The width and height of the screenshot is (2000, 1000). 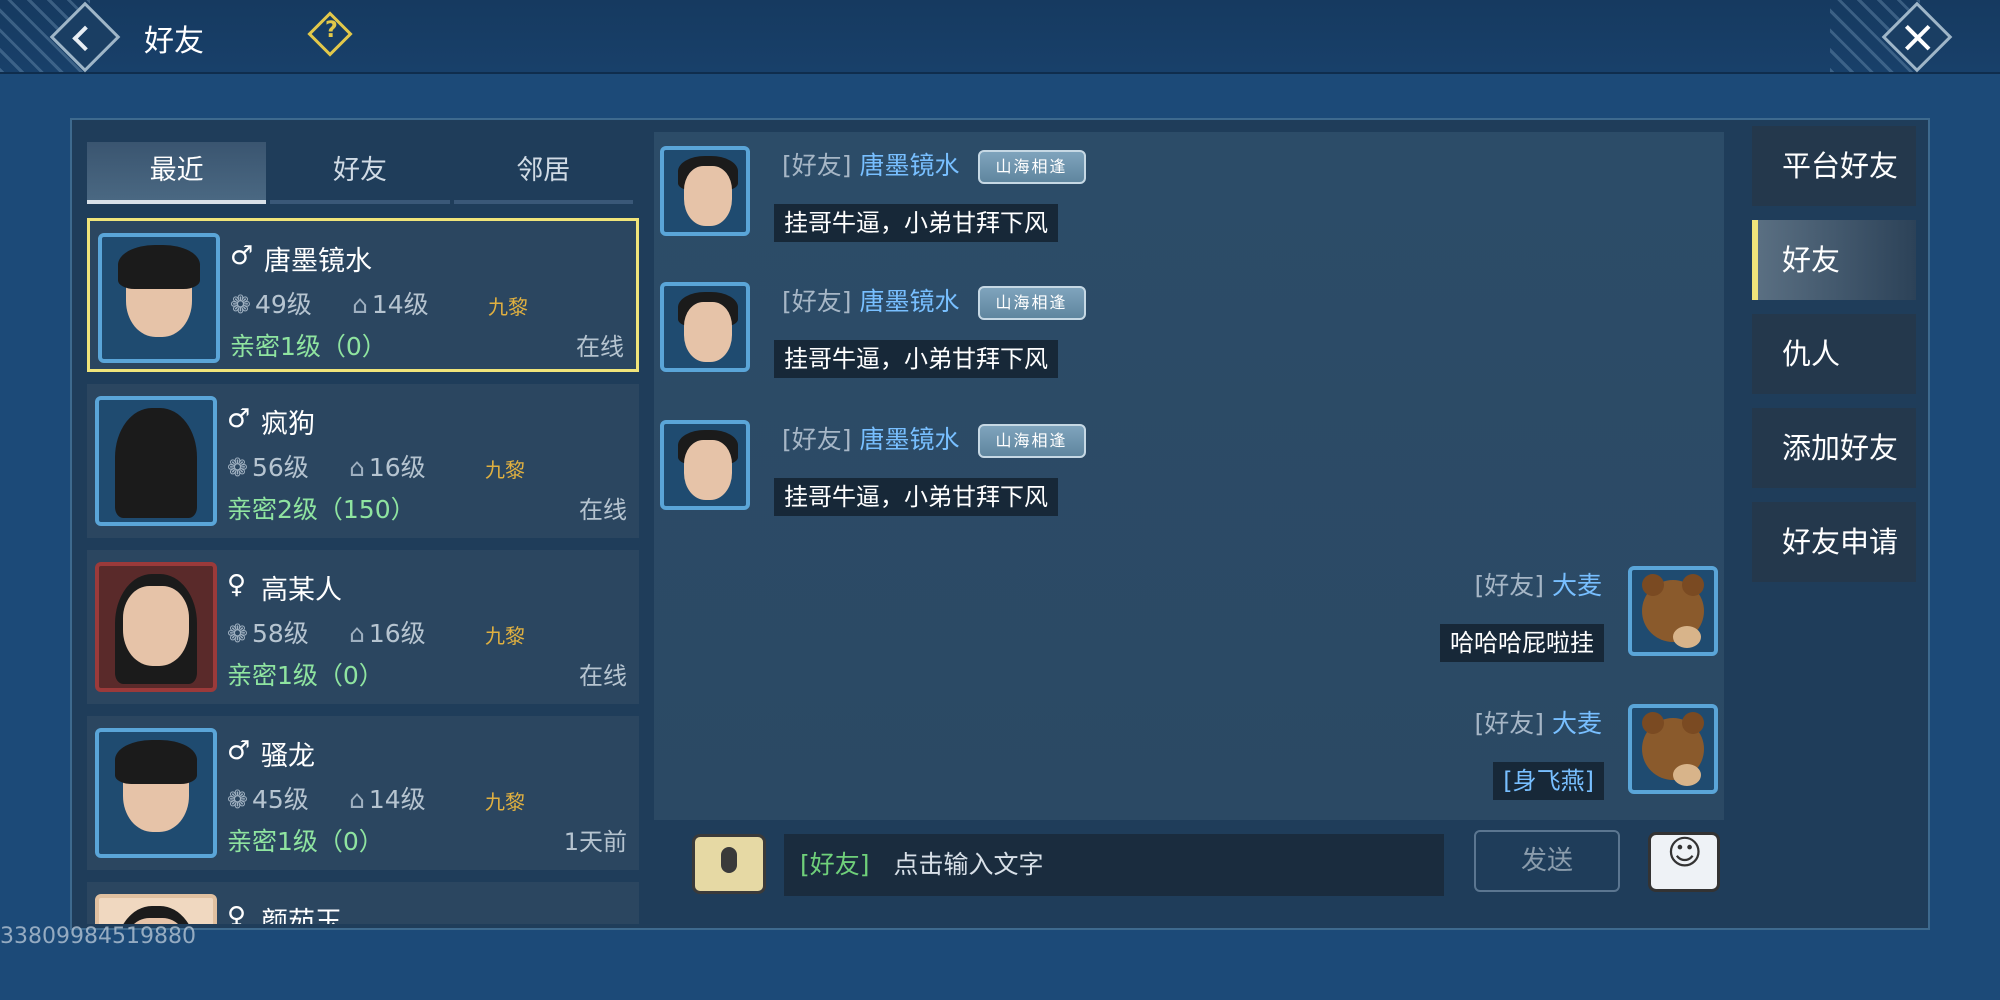 What do you see at coordinates (177, 173) in the screenshot?
I see `tab-recent: 最近` at bounding box center [177, 173].